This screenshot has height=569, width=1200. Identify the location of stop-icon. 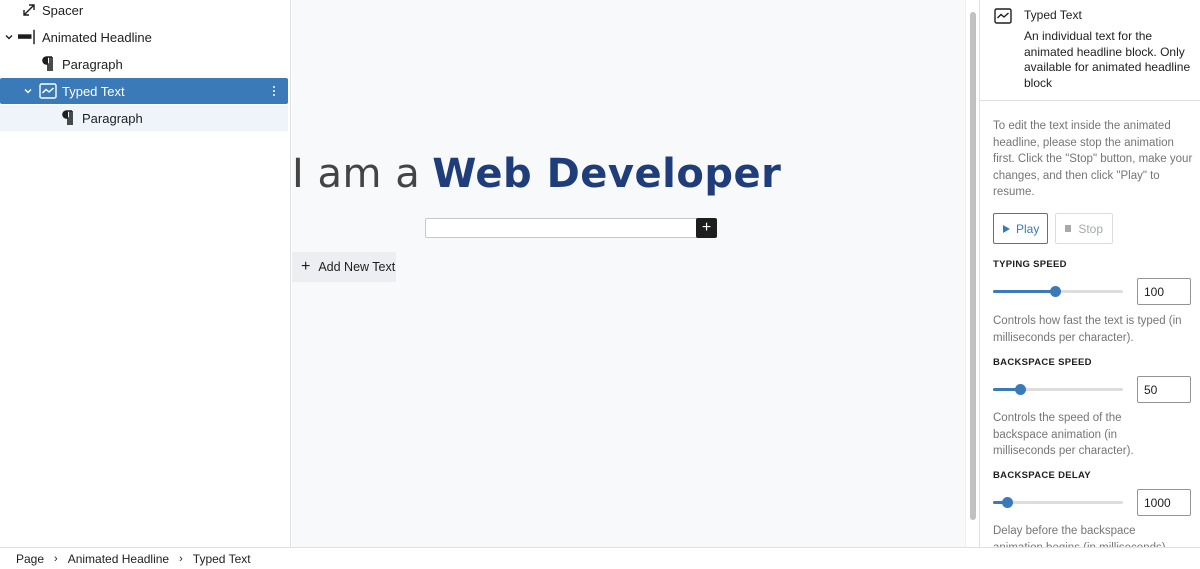
(1068, 228).